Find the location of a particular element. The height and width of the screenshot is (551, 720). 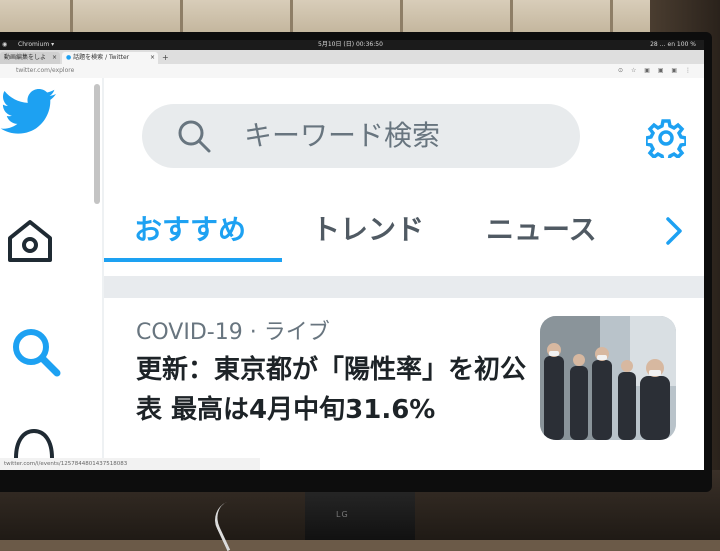

browser-tab-active: ● 話題を検索 / Twitter × is located at coordinates (110, 58).